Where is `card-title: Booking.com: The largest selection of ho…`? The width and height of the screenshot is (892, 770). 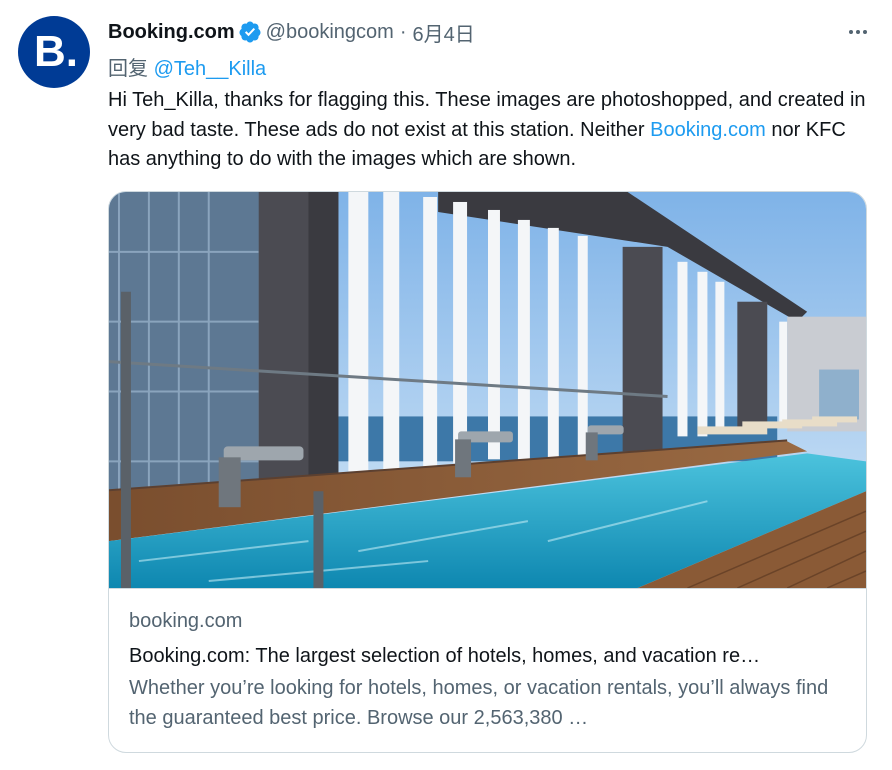
card-title: Booking.com: The largest selection of ho… is located at coordinates (445, 656).